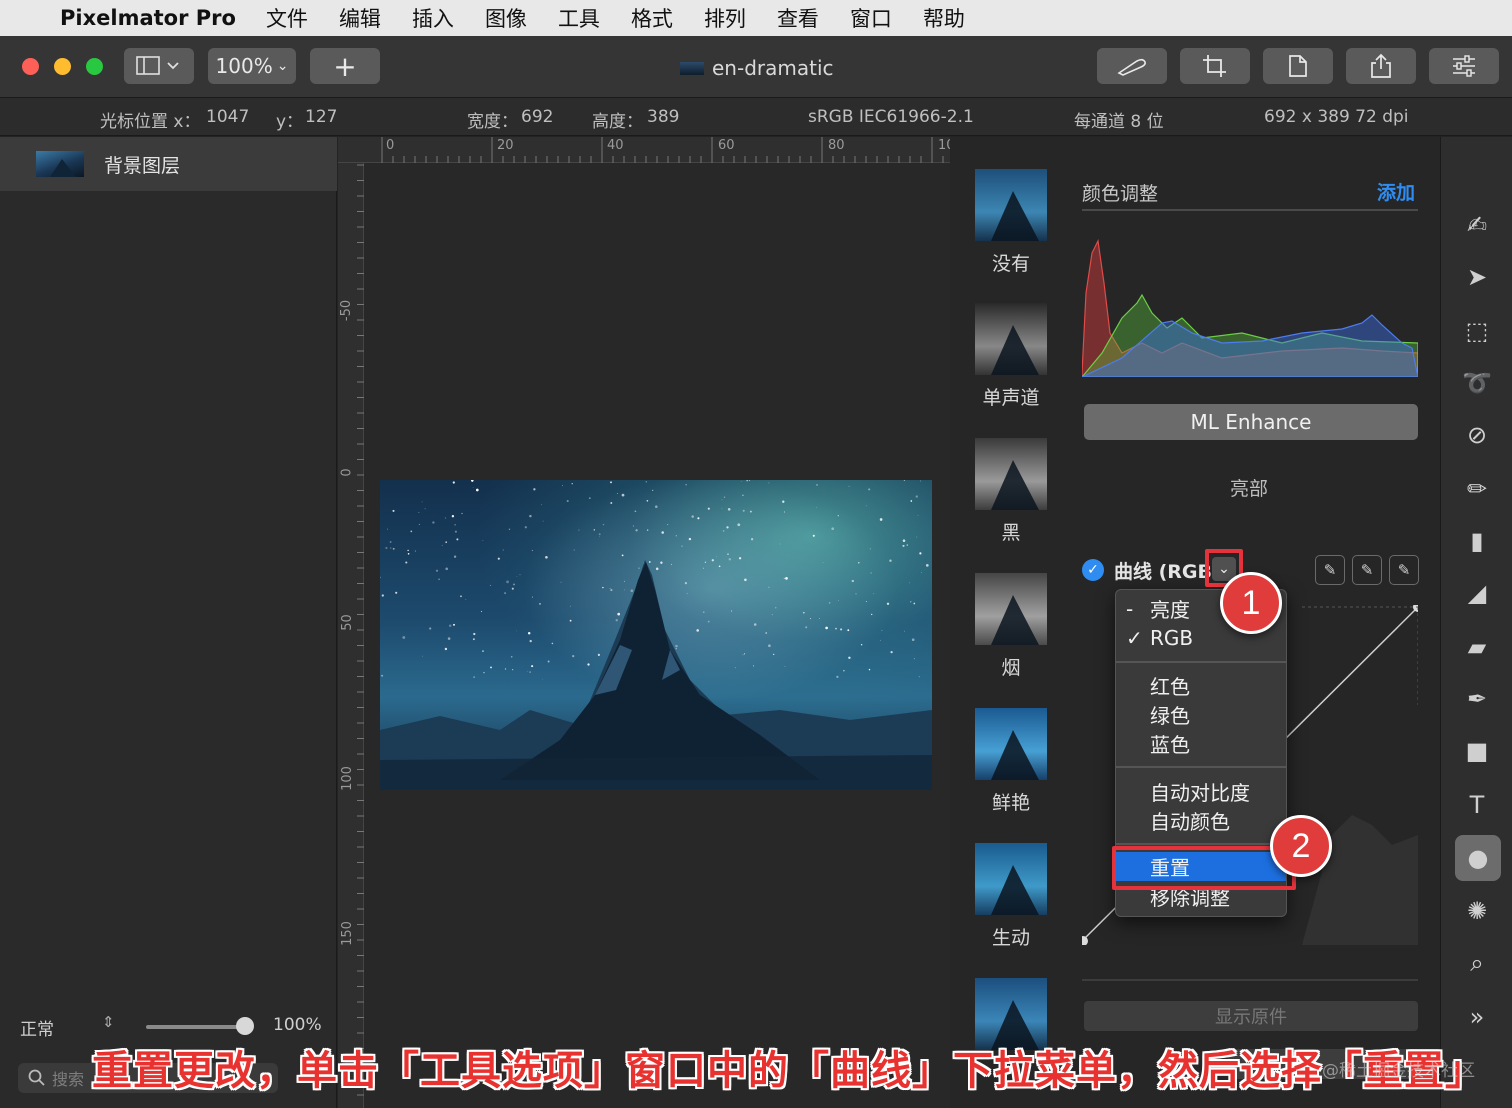 This screenshot has height=1108, width=1512. Describe the element at coordinates (245, 1026) in the screenshot. I see `opacity-slider-knob` at that location.